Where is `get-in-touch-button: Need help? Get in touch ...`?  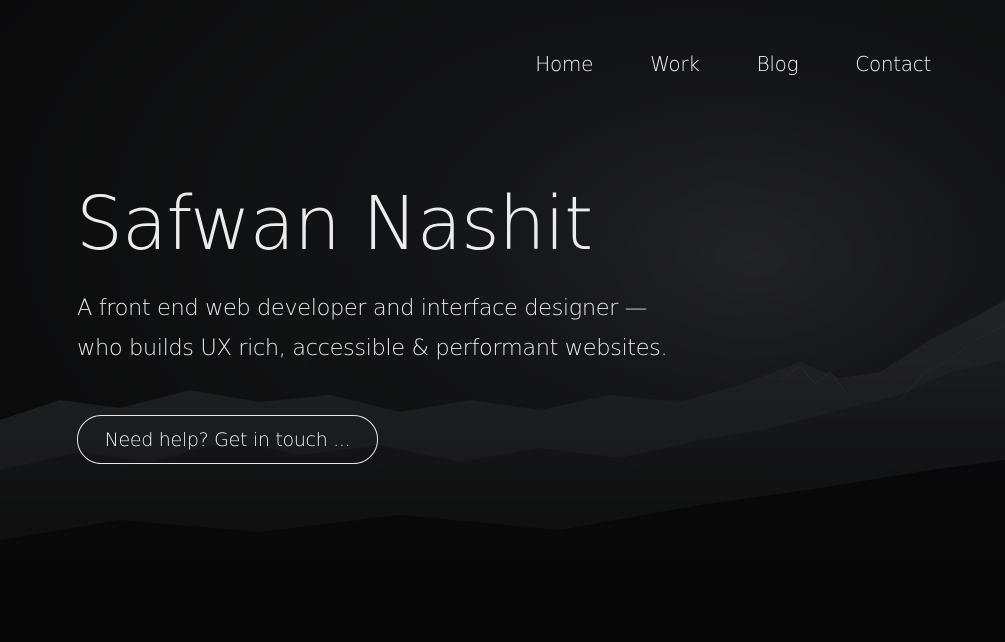
get-in-touch-button: Need help? Get in touch ... is located at coordinates (227, 439).